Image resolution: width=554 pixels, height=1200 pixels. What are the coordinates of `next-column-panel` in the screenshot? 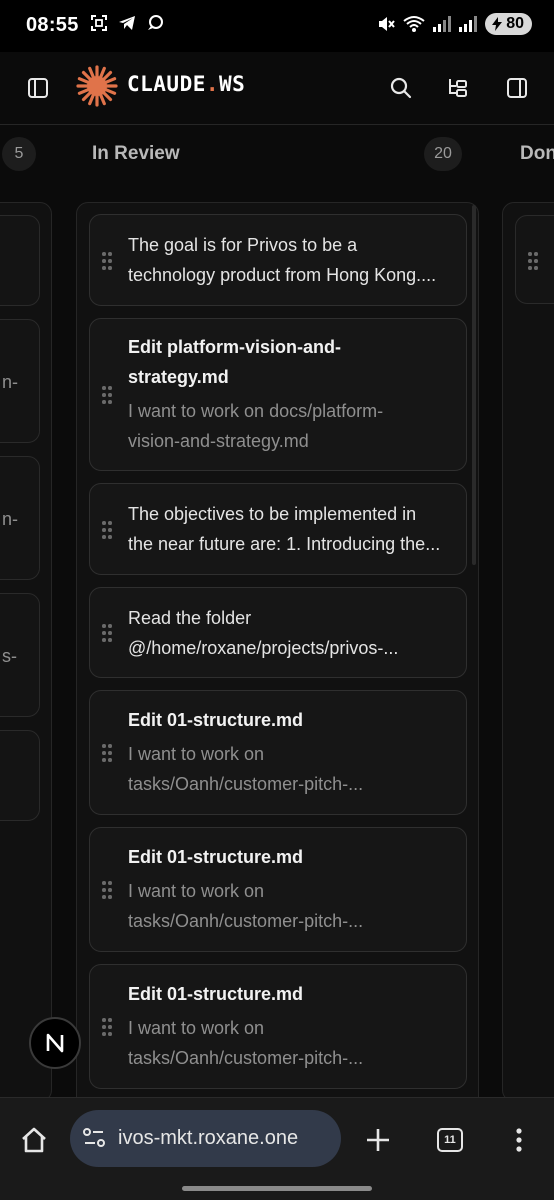 It's located at (528, 649).